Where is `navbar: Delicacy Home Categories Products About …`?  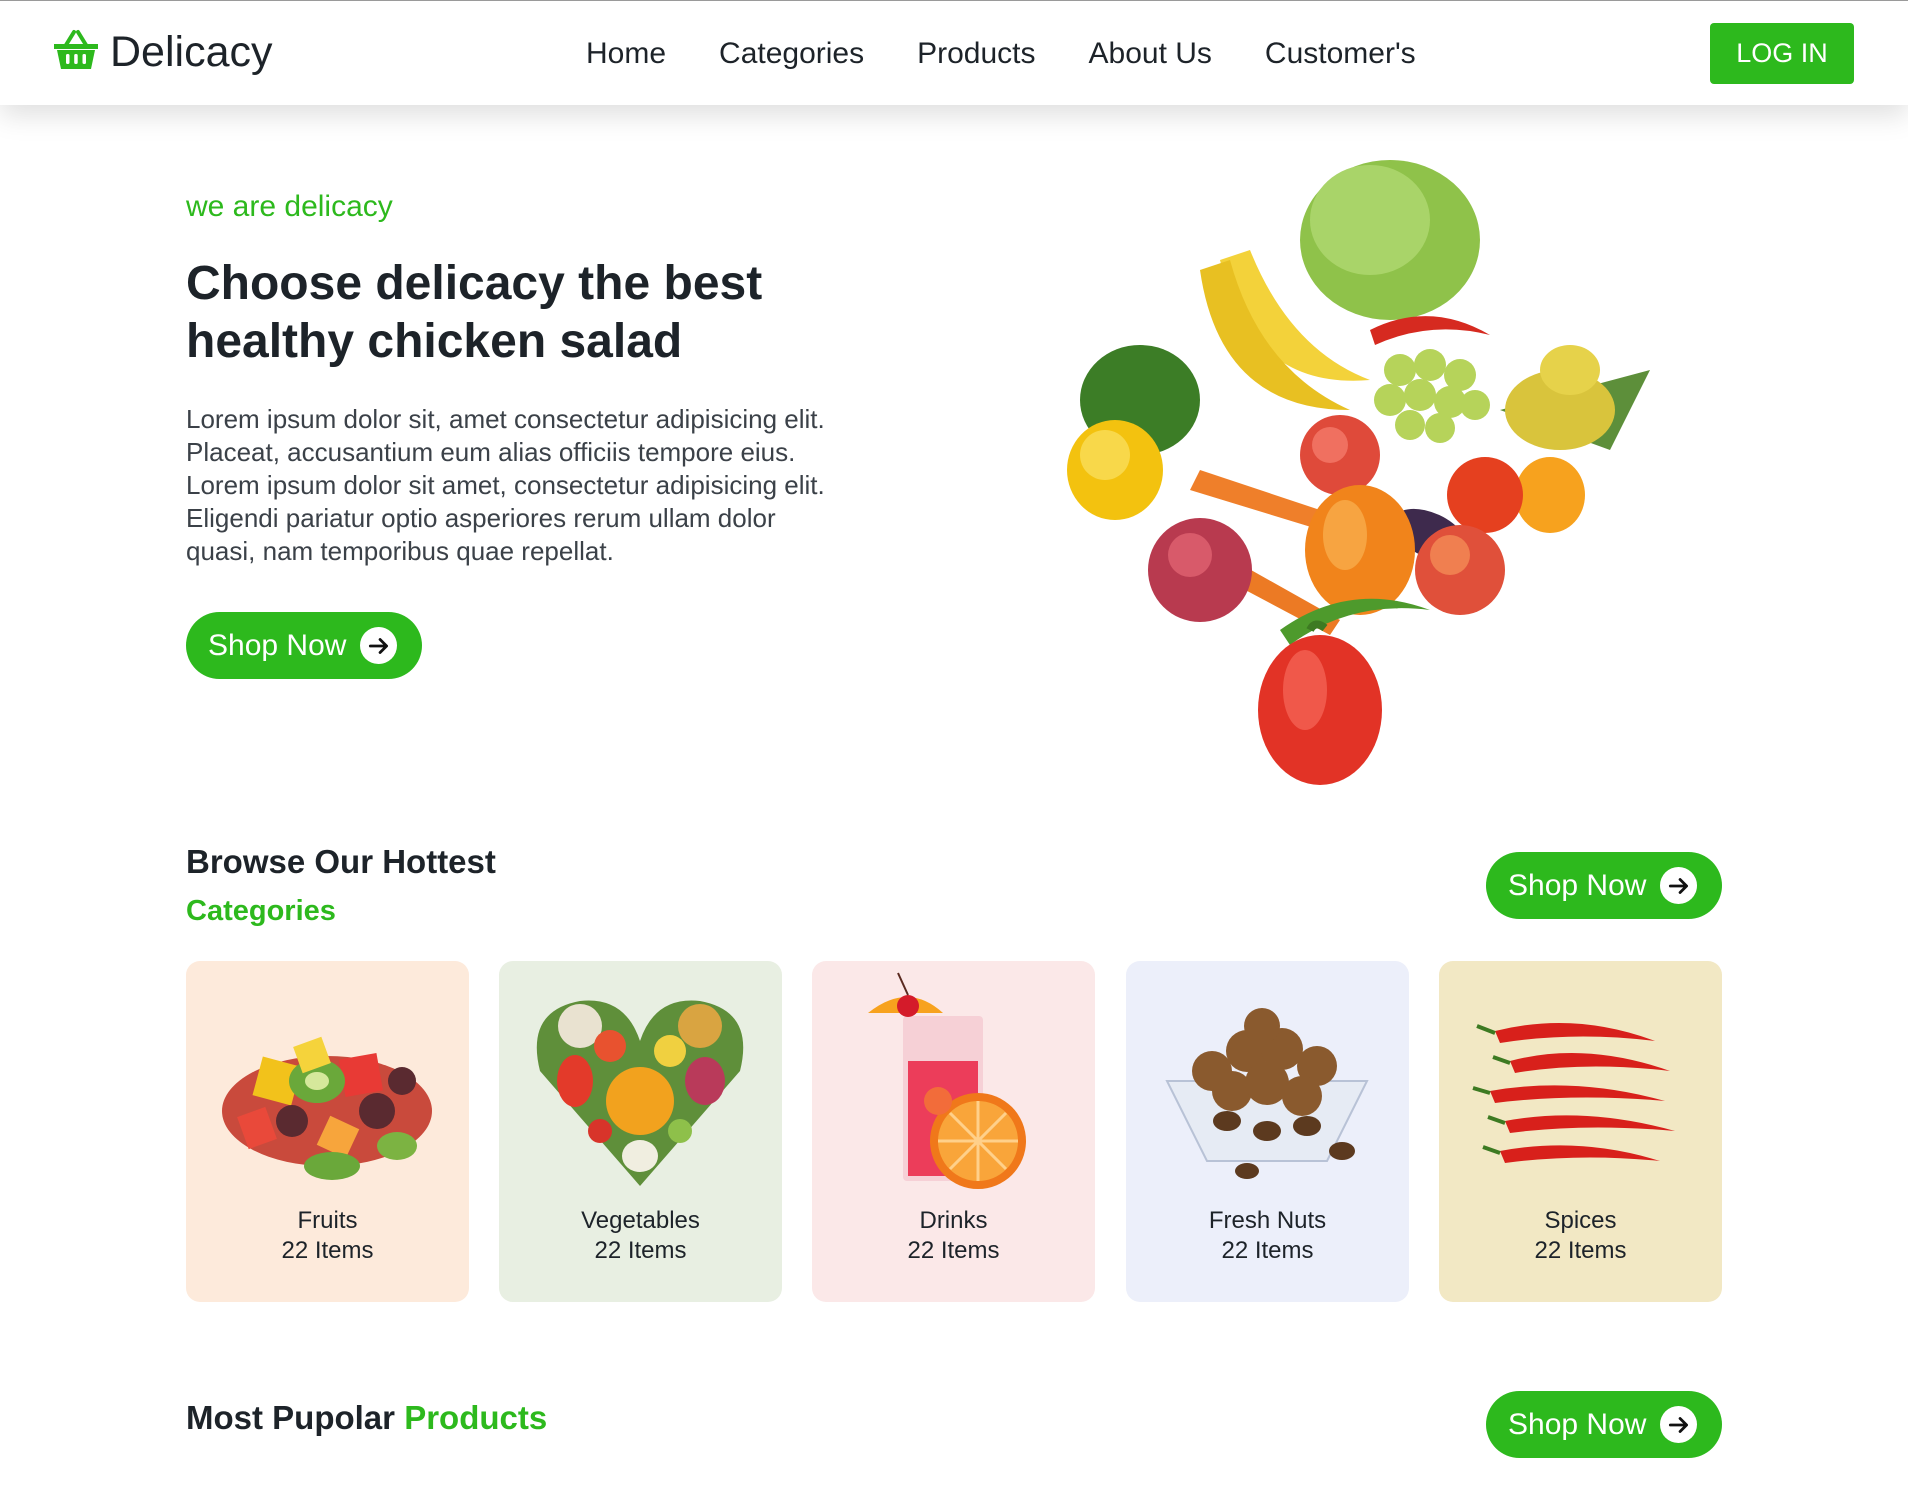
navbar: Delicacy Home Categories Products About … is located at coordinates (954, 52).